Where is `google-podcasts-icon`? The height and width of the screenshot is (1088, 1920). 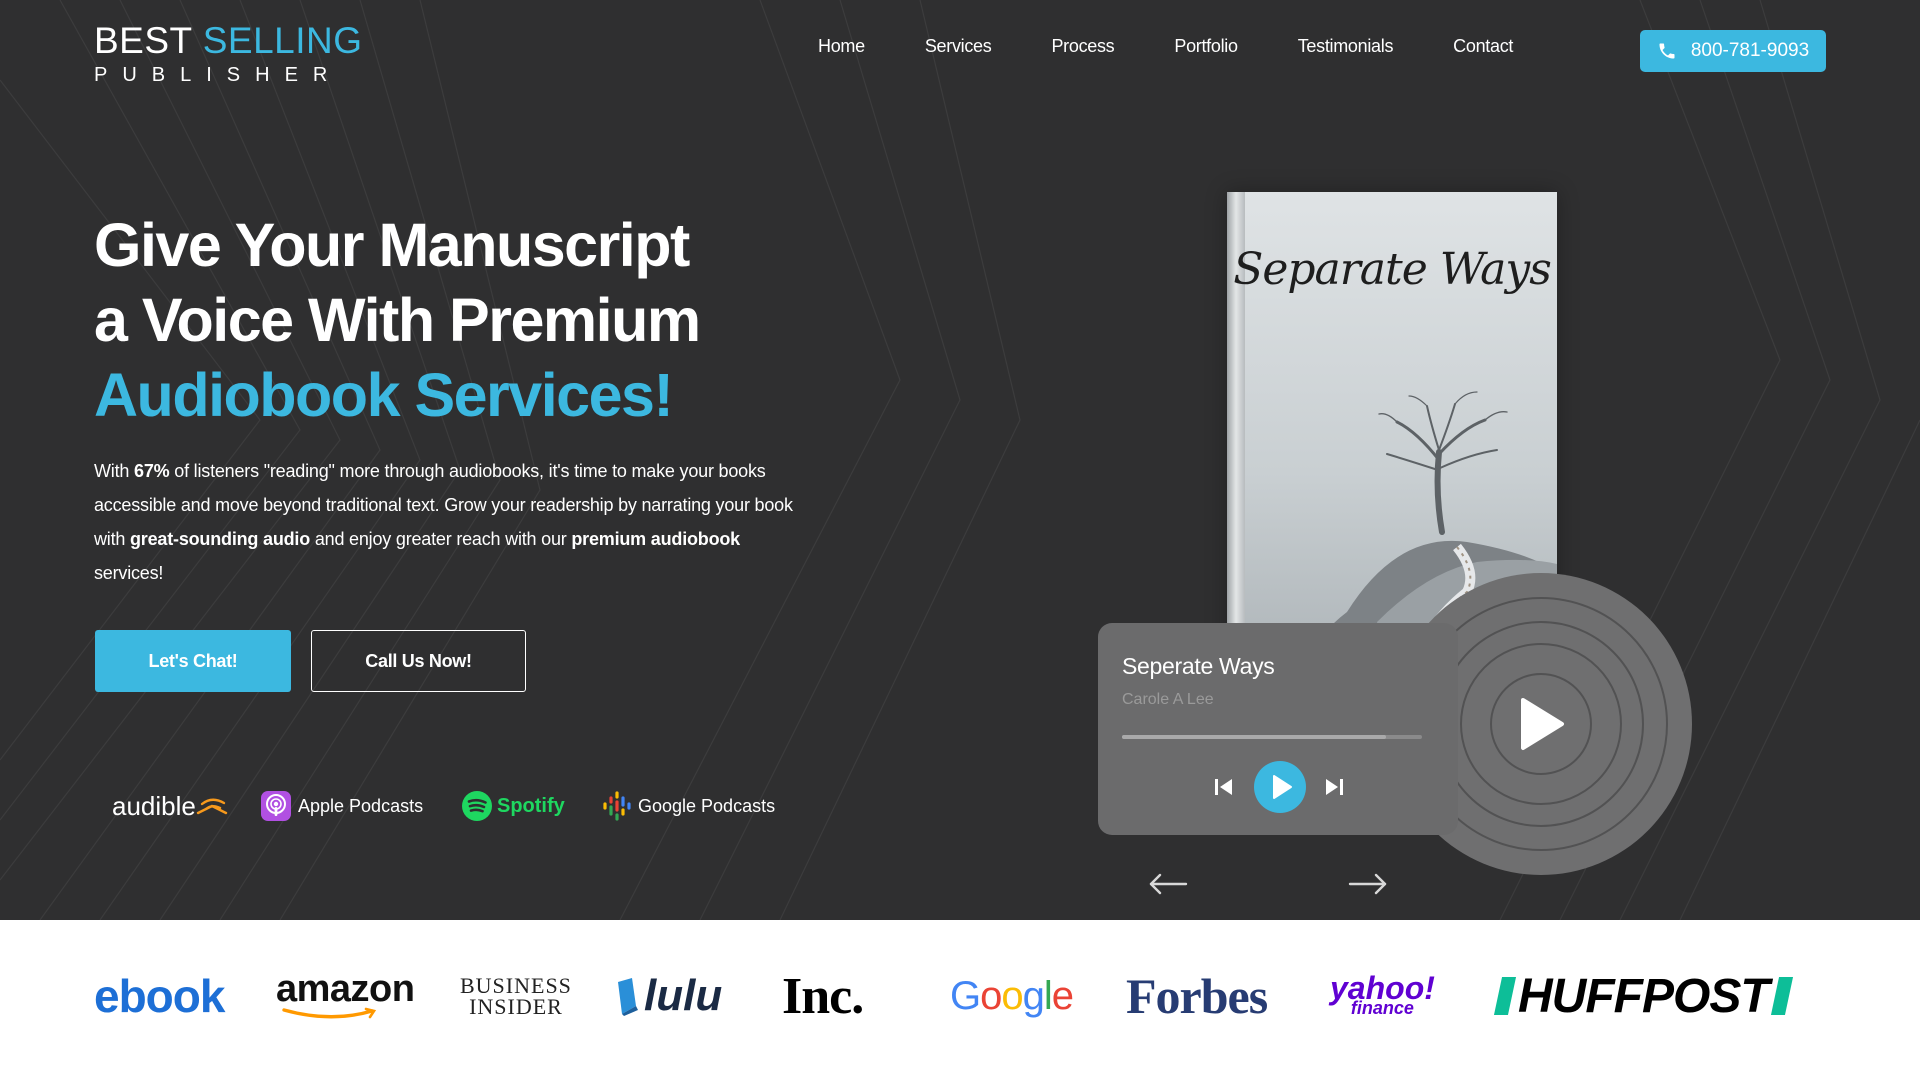
google-podcasts-icon is located at coordinates (617, 806).